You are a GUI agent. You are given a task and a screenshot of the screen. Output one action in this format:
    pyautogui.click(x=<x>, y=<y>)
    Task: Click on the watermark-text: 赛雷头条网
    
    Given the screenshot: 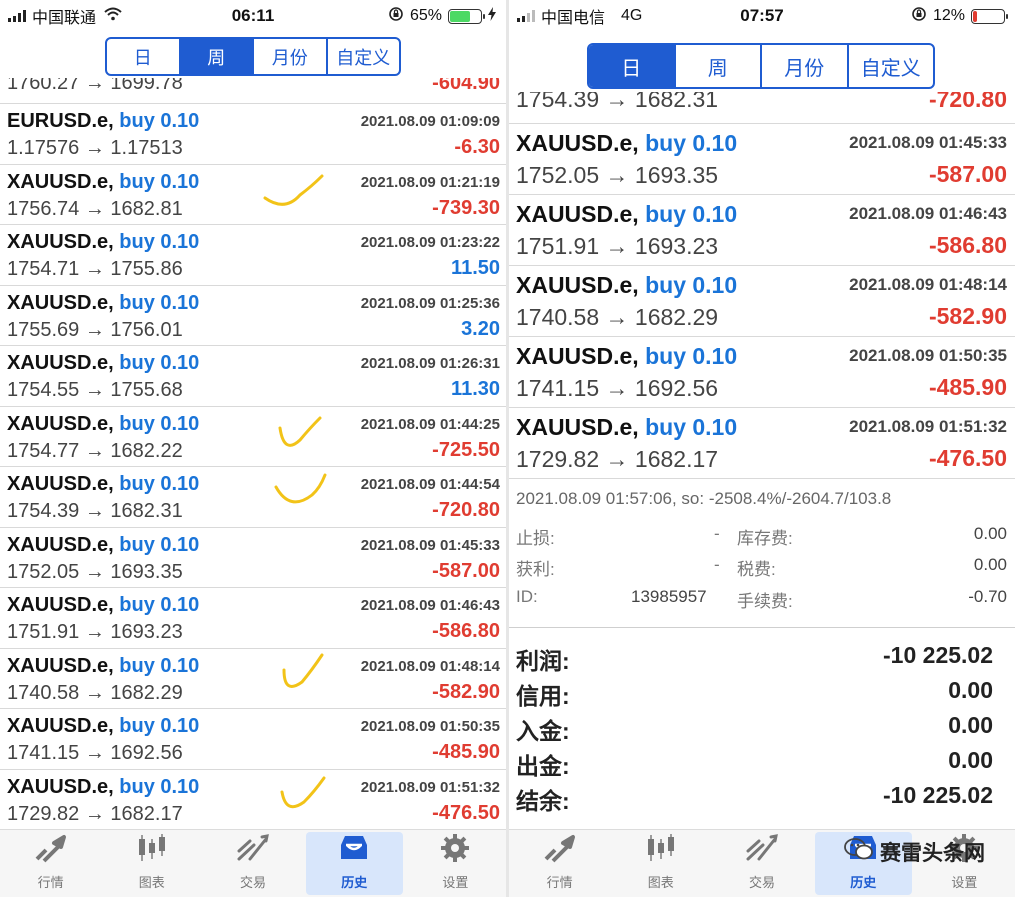 What is the action you would take?
    pyautogui.click(x=932, y=853)
    